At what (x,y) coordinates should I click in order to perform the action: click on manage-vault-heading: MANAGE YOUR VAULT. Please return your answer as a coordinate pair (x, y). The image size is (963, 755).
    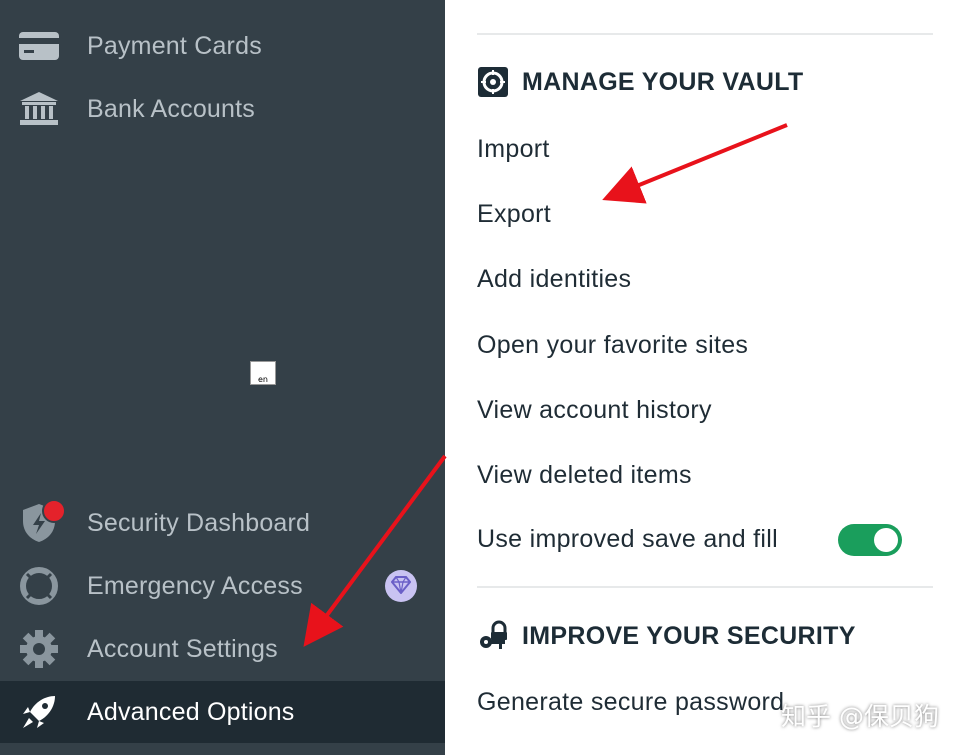
    Looking at the image, I should click on (640, 82).